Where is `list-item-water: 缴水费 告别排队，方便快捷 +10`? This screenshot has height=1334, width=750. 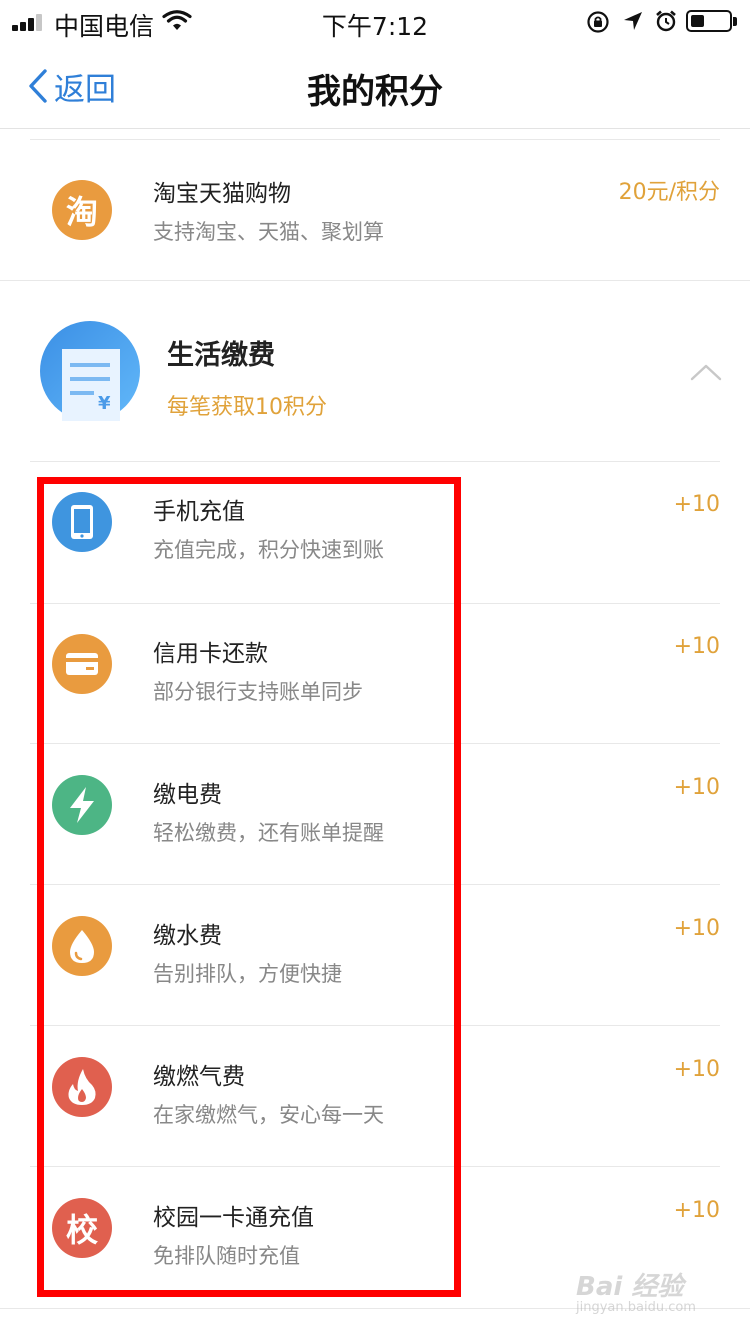
list-item-water: 缴水费 告别排队，方便快捷 +10 is located at coordinates (375, 956).